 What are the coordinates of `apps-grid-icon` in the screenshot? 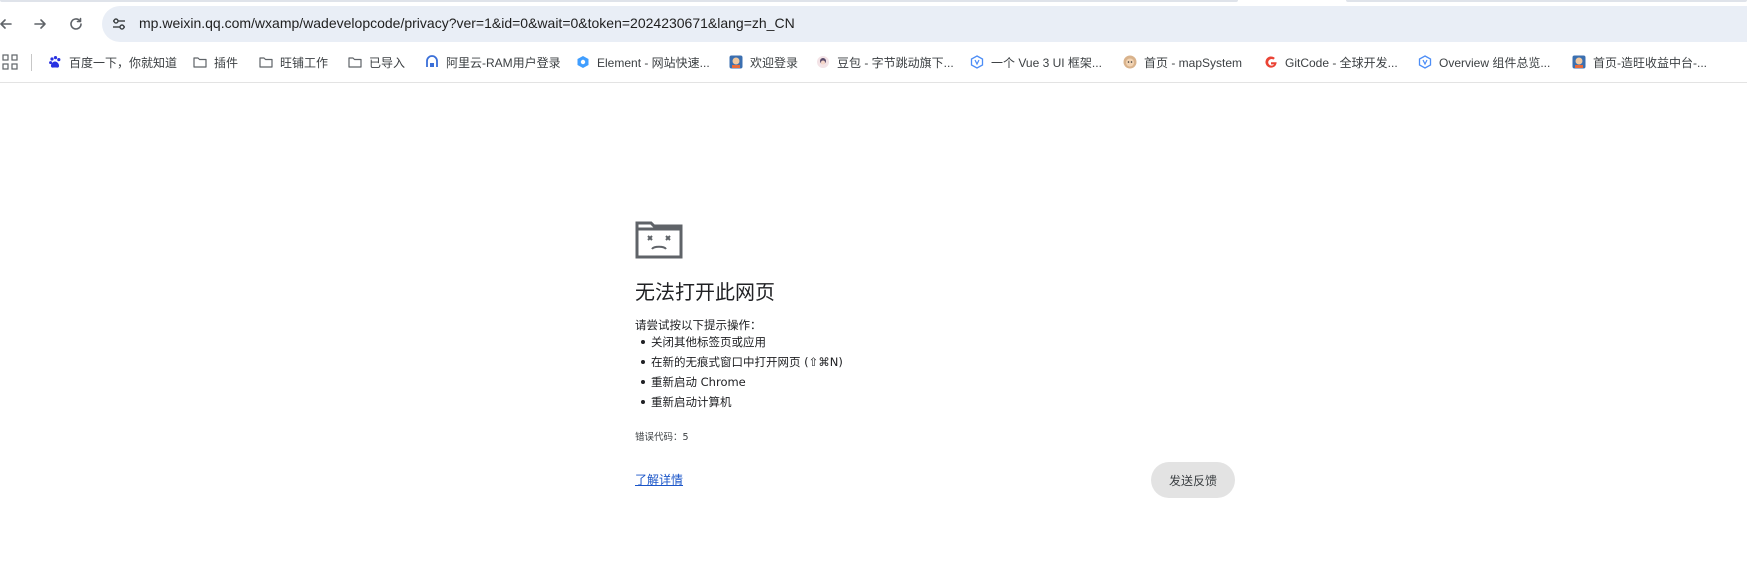 It's located at (10, 62).